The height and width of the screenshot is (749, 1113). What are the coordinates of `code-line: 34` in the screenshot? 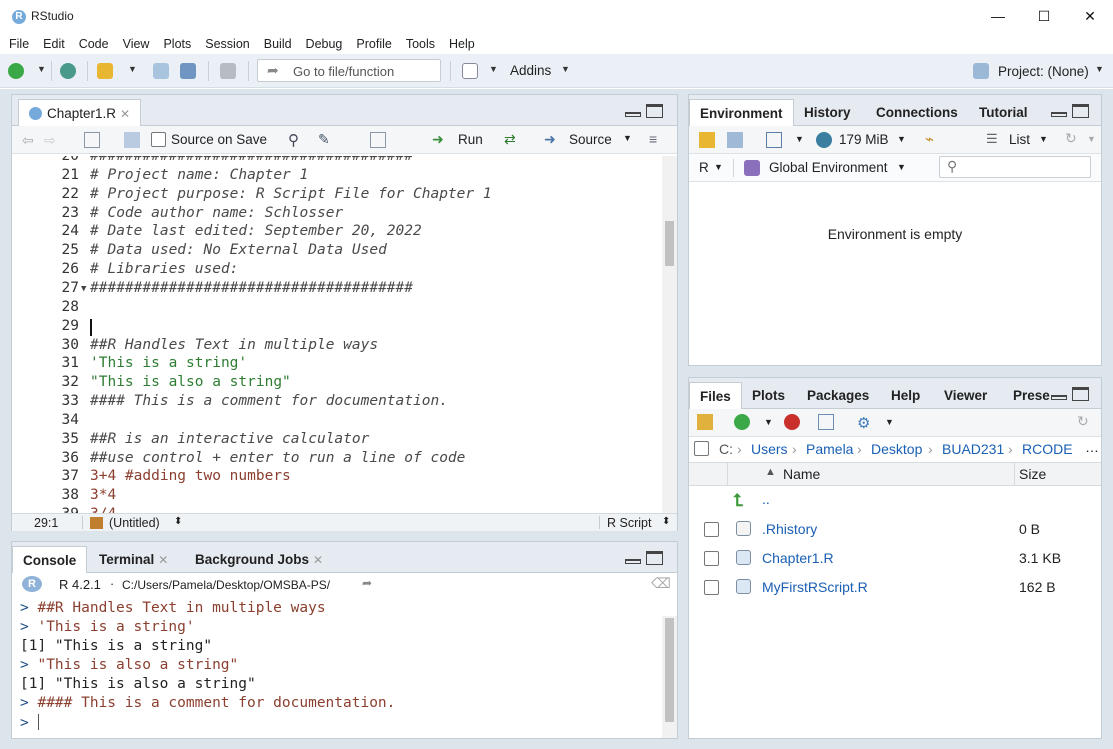 It's located at (342, 421).